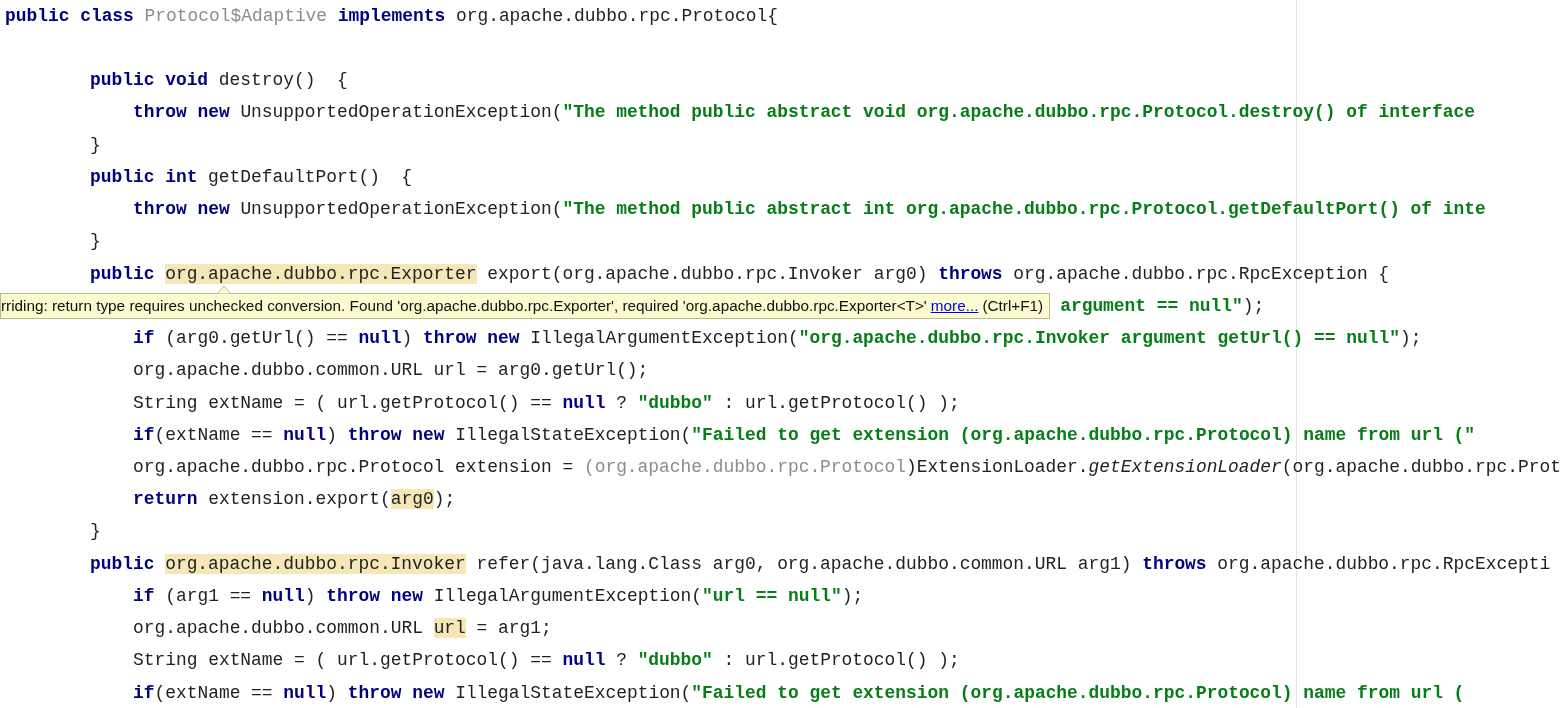  Describe the element at coordinates (777, 339) in the screenshot. I see `code-line: if (arg0.getUrl() == null) throw new IllegalArgumentException("org.apache.dubbo.rpc.Invoker argument getUrl() == null");` at that location.